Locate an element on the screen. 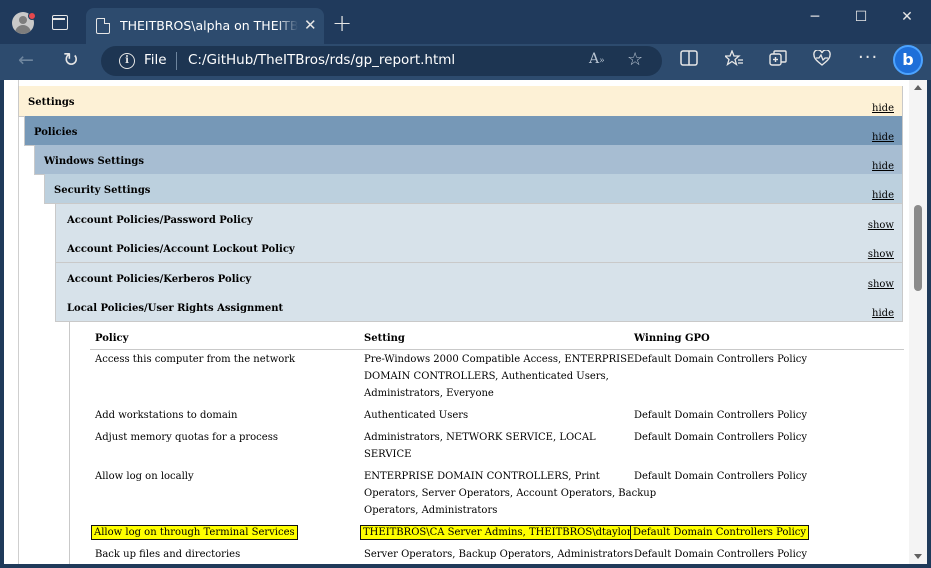 The width and height of the screenshot is (931, 568). policy-cell-highlighted: Allow log on through Terminal Services is located at coordinates (194, 532).